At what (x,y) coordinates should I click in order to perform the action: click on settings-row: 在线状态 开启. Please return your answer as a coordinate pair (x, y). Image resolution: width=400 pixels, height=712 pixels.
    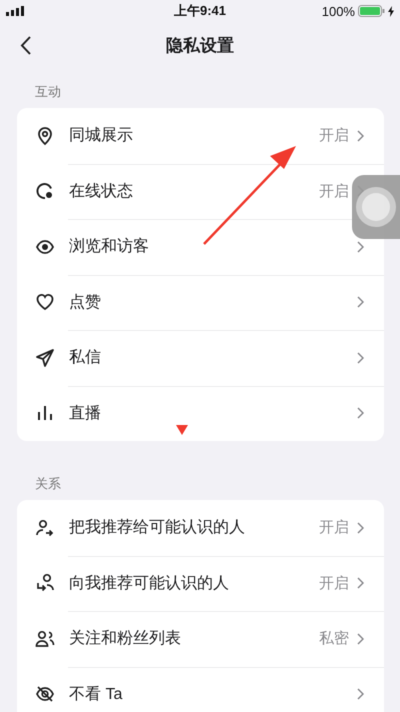
    Looking at the image, I should click on (200, 191).